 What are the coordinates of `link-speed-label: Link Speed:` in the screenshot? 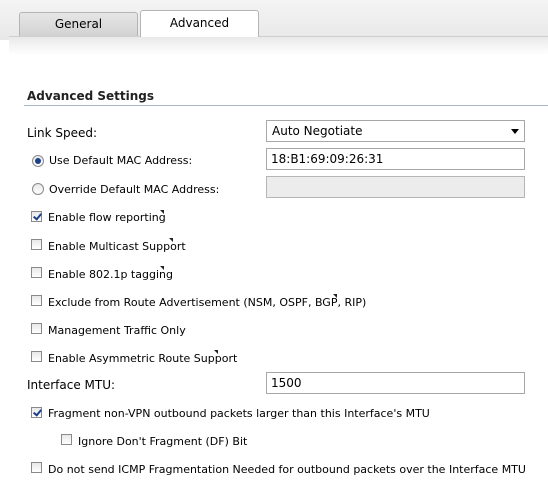 It's located at (62, 133).